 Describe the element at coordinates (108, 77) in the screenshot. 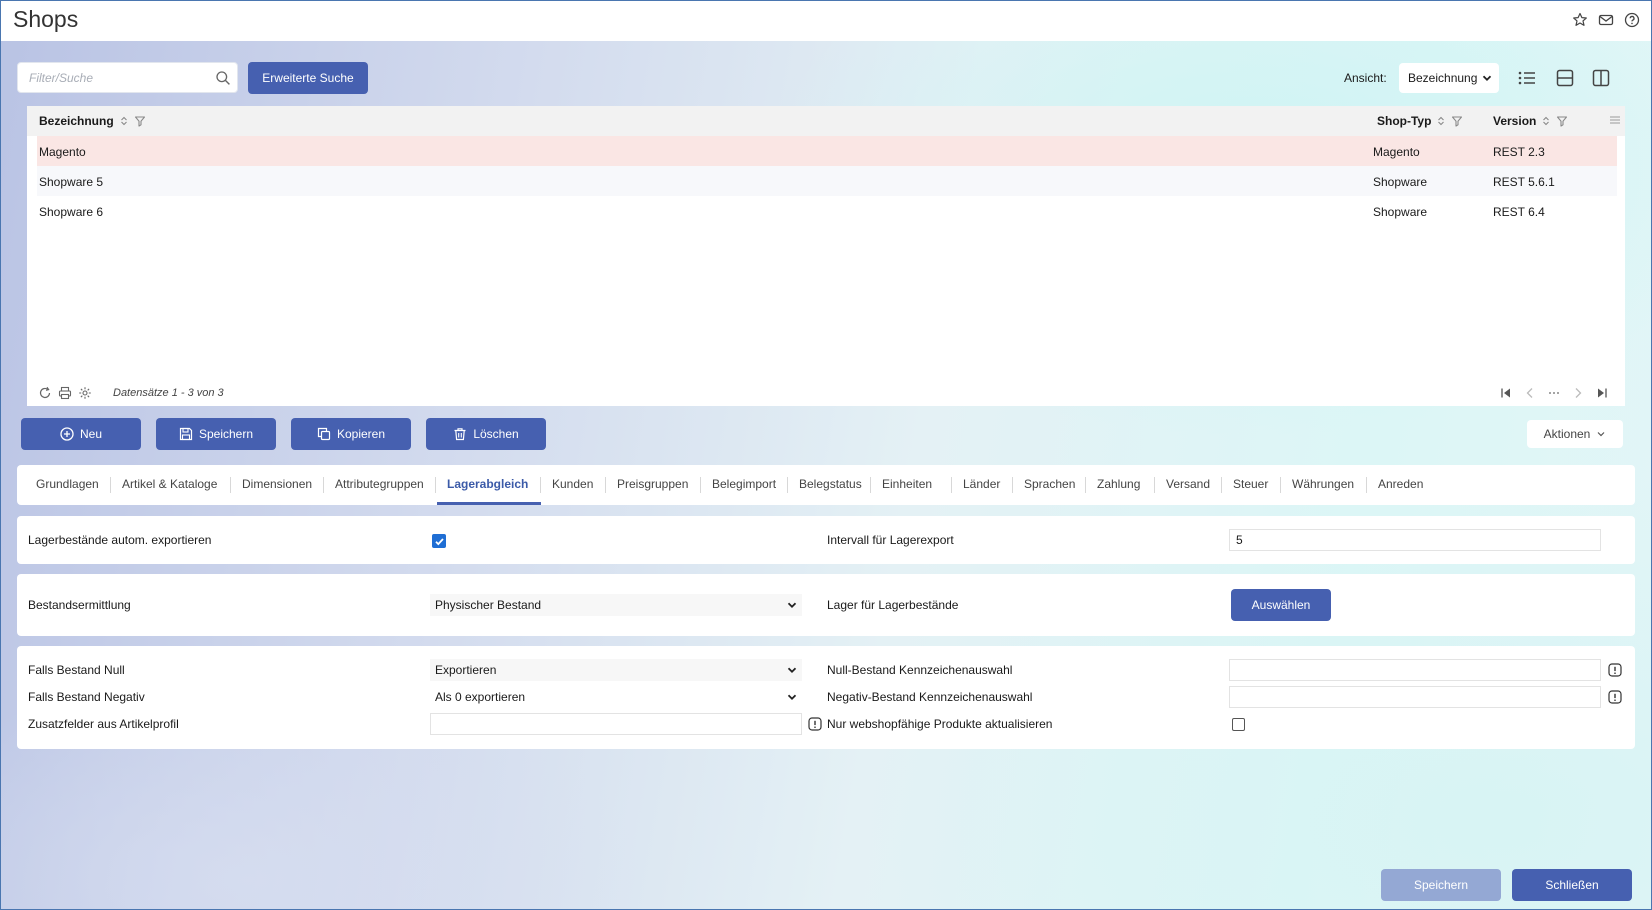

I see `search-input` at that location.